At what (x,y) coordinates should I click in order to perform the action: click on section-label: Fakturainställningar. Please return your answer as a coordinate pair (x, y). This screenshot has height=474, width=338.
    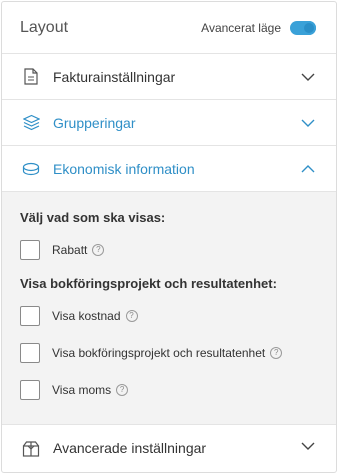
    Looking at the image, I should click on (114, 76).